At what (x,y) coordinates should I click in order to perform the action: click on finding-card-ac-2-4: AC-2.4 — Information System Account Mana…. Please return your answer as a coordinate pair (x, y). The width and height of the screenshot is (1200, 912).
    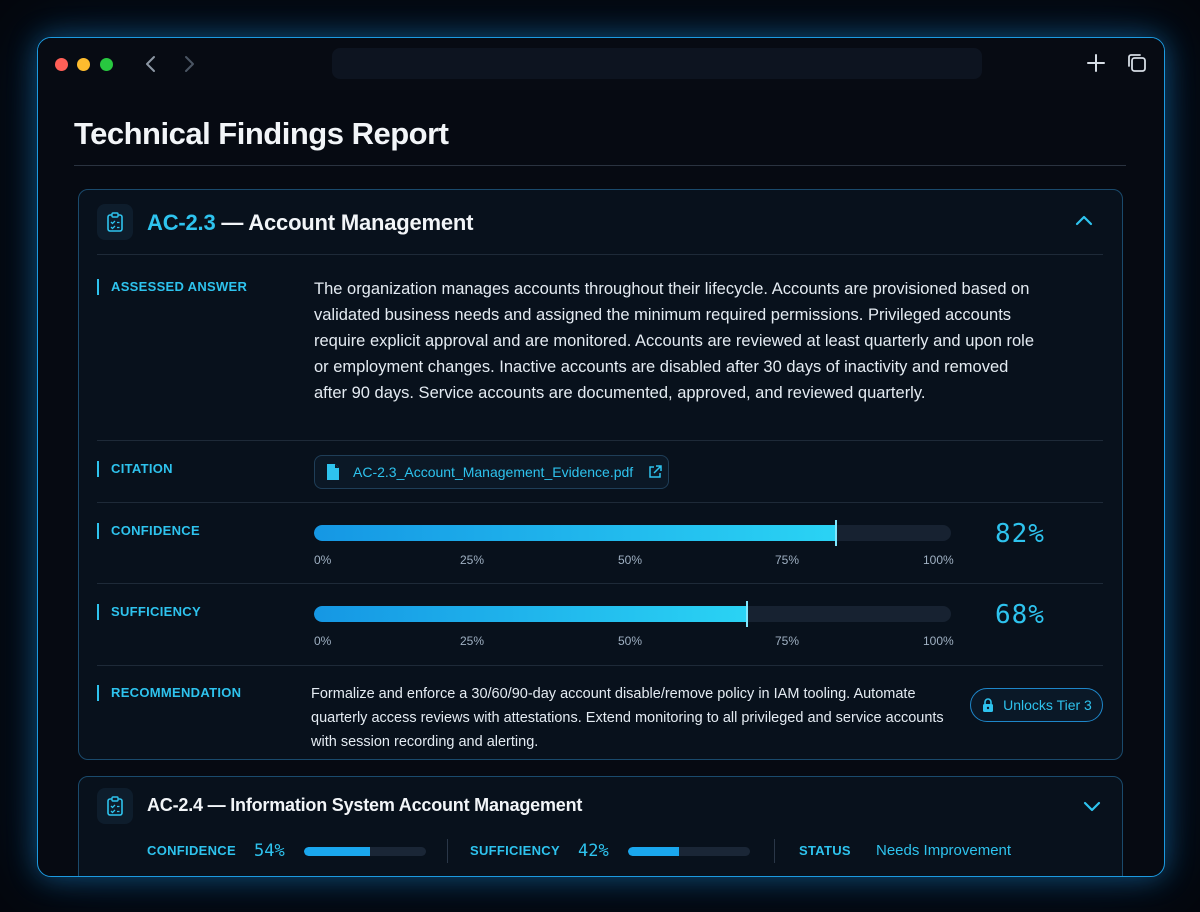
    Looking at the image, I should click on (600, 826).